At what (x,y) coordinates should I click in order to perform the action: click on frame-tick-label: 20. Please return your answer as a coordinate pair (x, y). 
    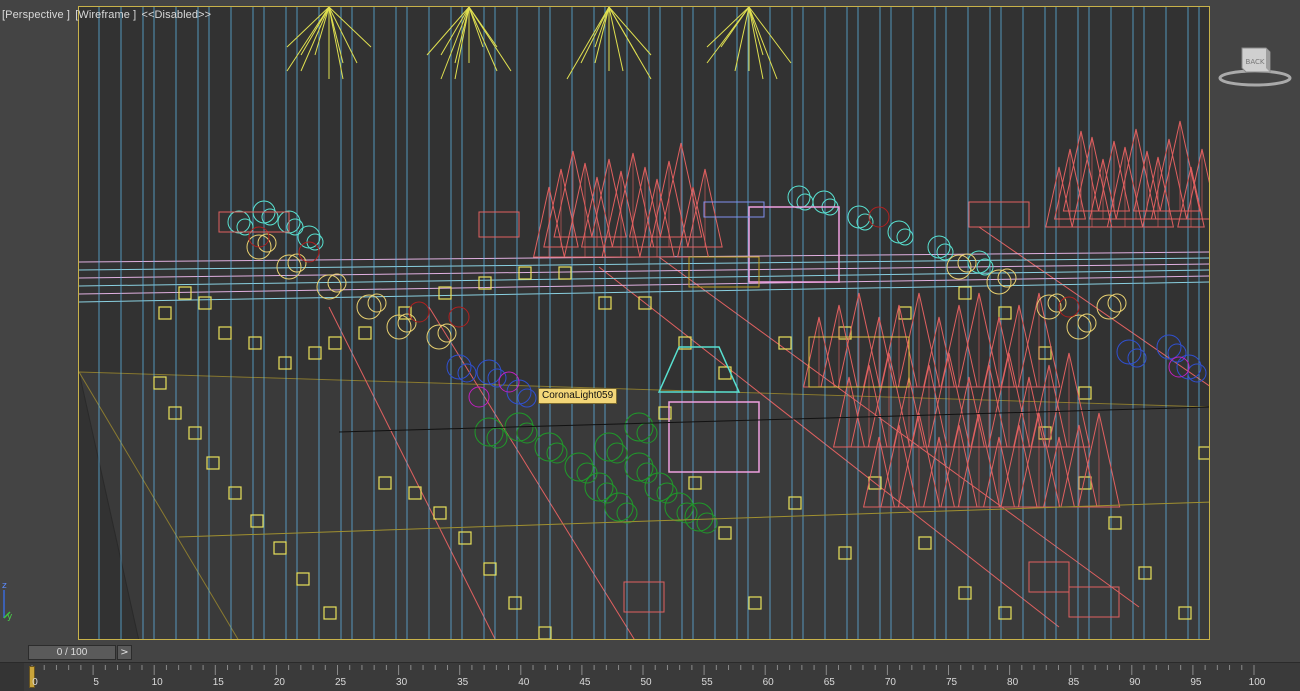
    Looking at the image, I should click on (279, 682).